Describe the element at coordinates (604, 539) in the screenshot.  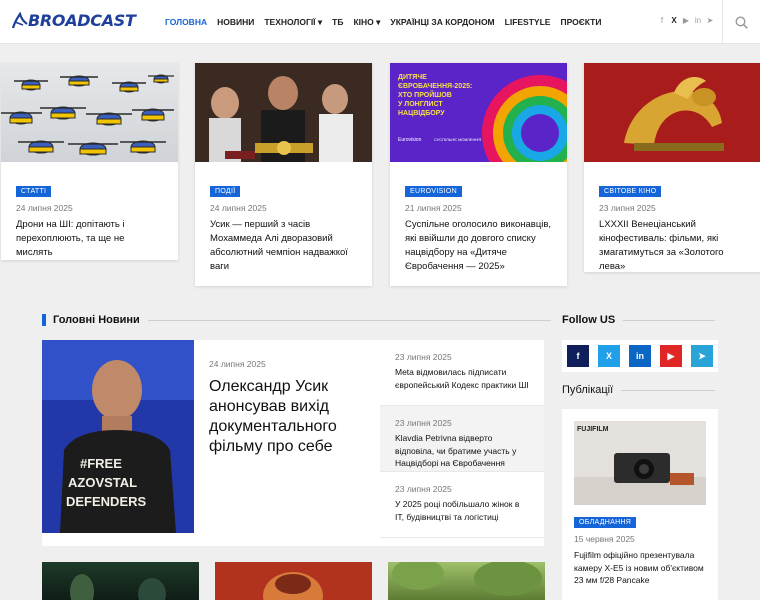
I see `post-date: 15 червня 2025` at that location.